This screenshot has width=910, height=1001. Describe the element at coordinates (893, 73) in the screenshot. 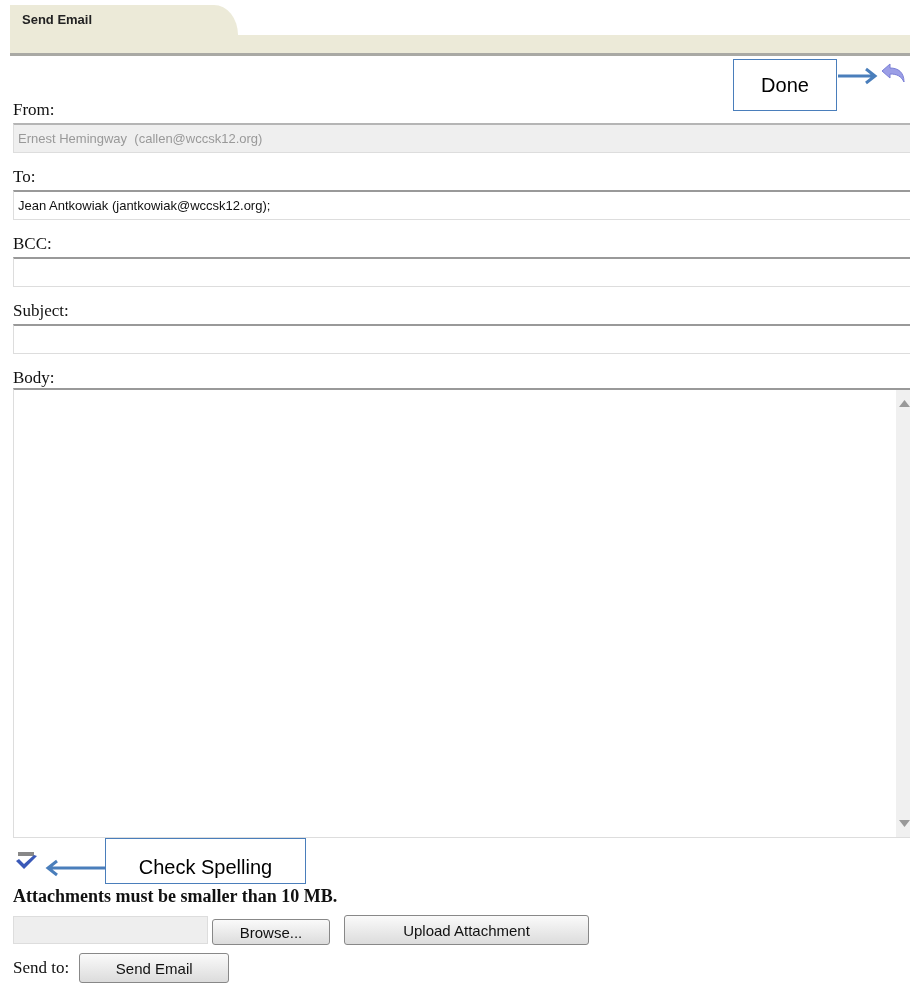

I see `reply-icon` at that location.